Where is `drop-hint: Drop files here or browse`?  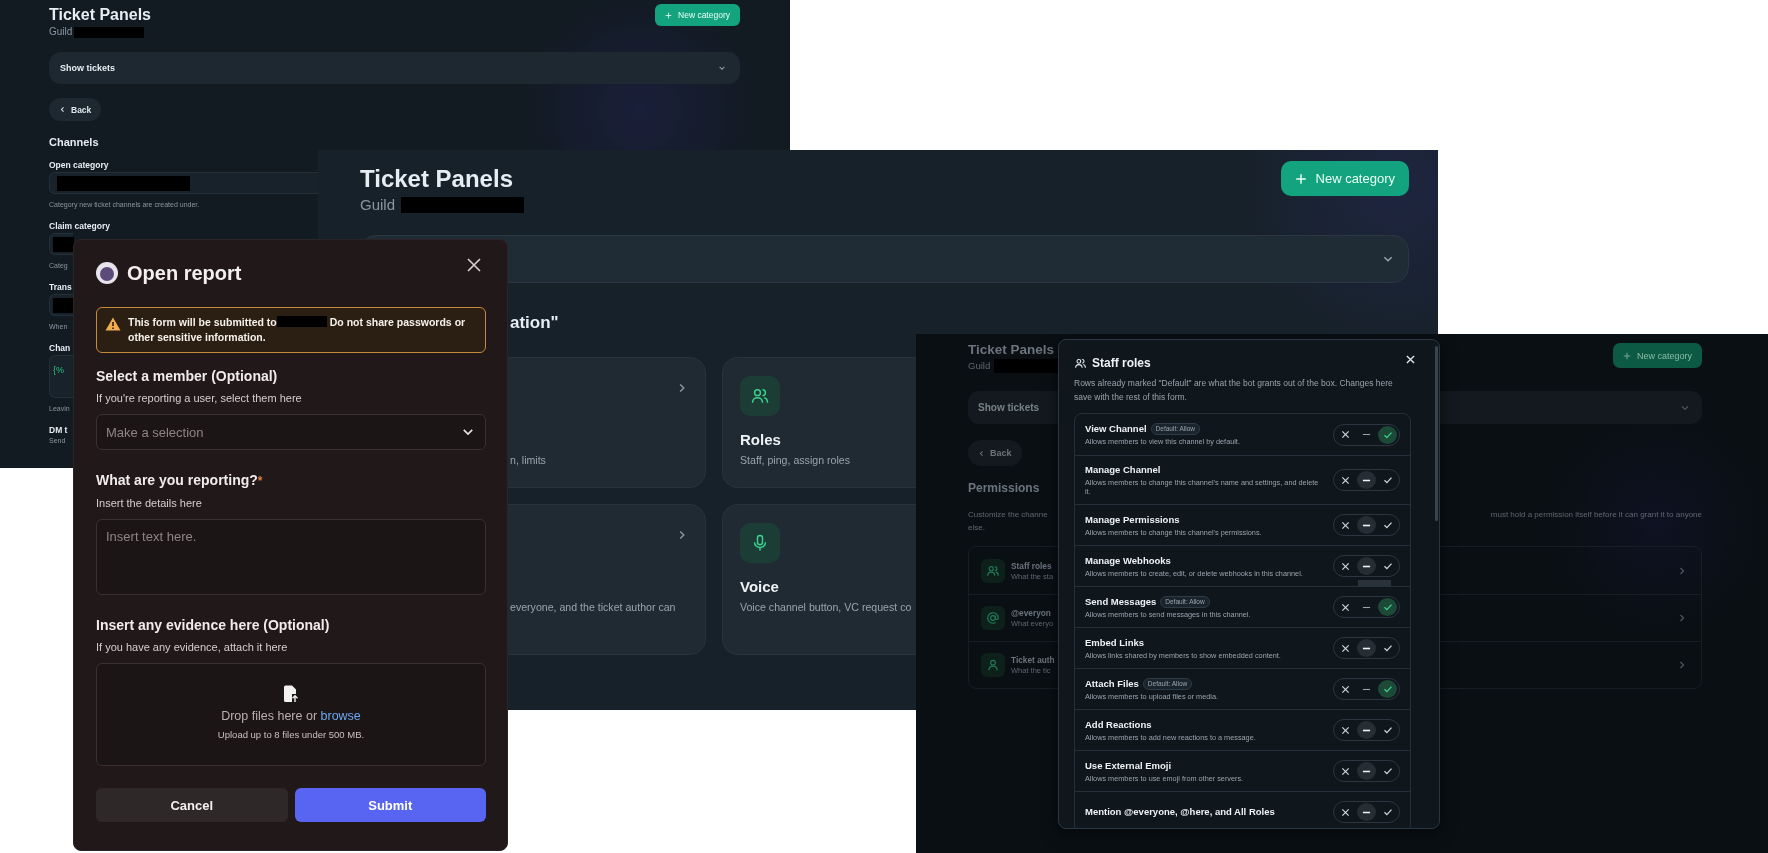 drop-hint: Drop files here or browse is located at coordinates (291, 716).